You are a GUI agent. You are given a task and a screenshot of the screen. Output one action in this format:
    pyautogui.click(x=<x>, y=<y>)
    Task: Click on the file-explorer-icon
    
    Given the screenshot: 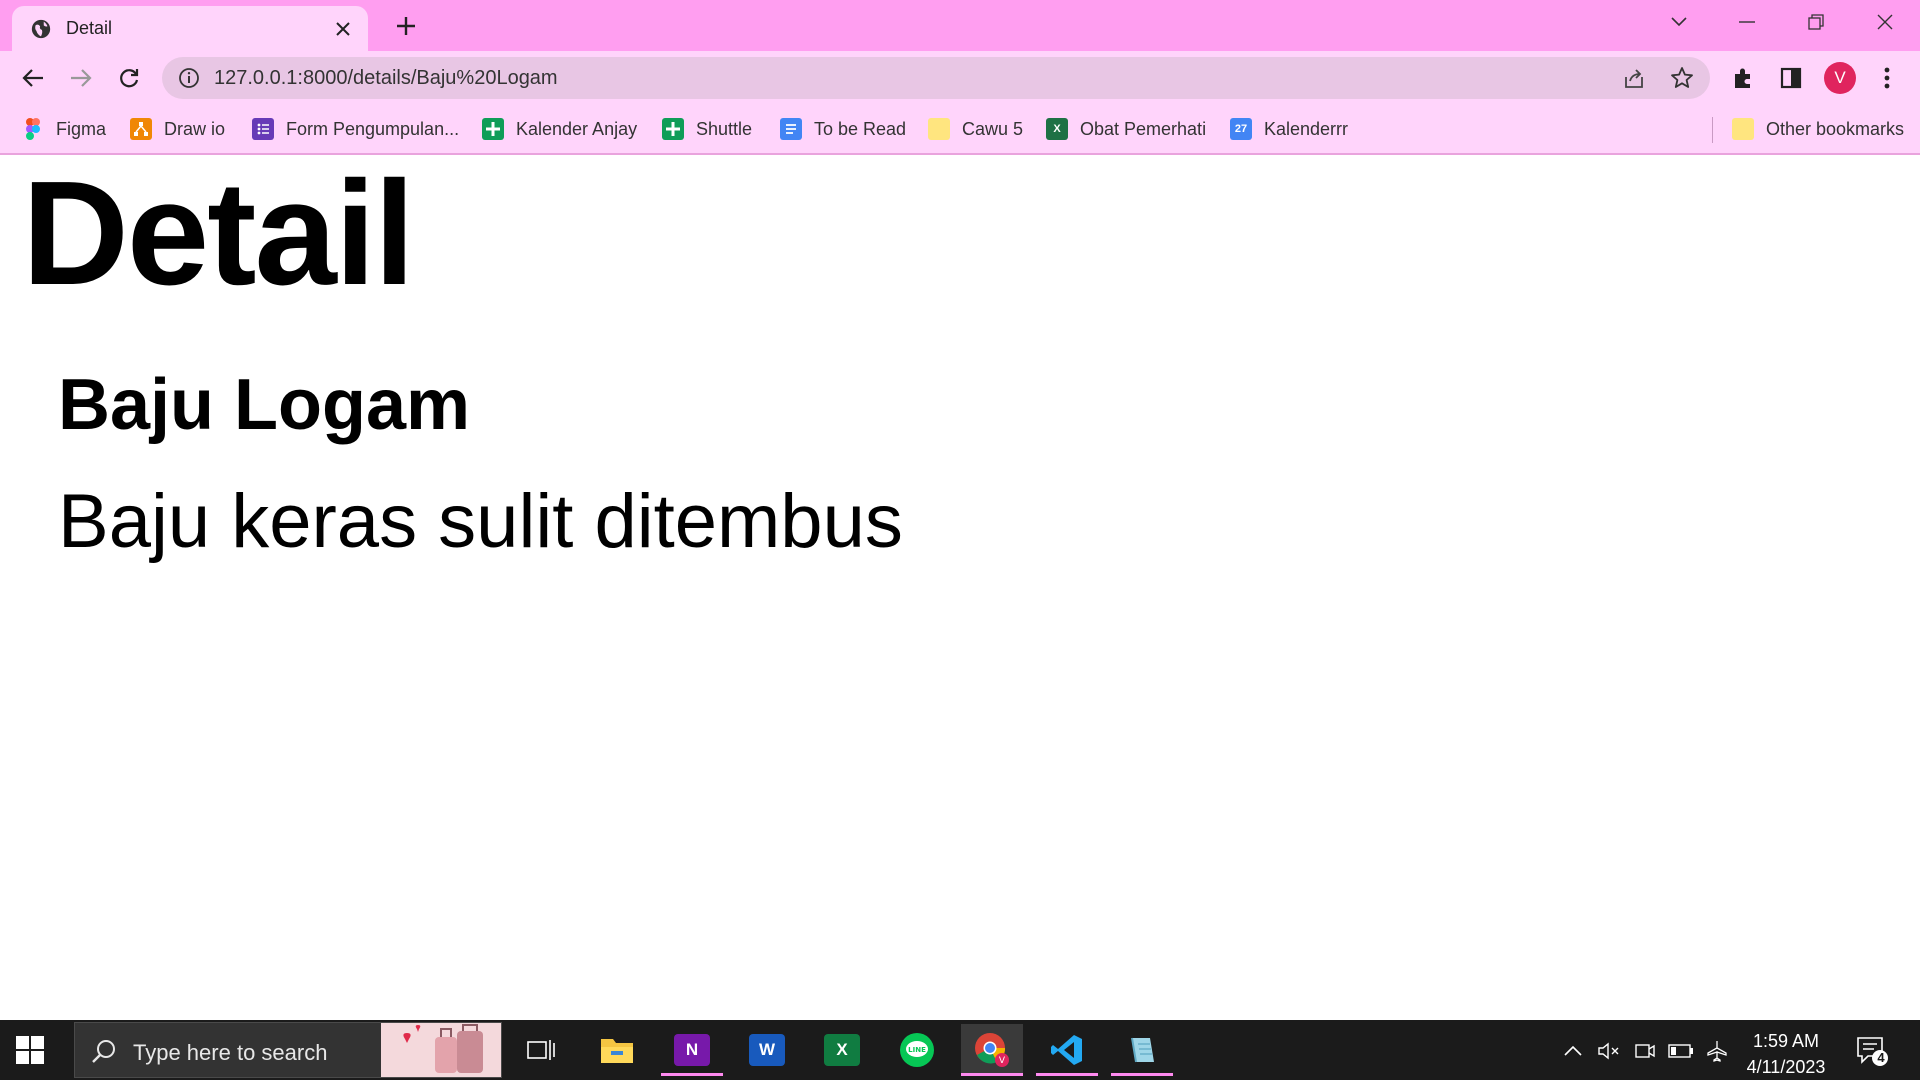 What is the action you would take?
    pyautogui.click(x=617, y=1050)
    